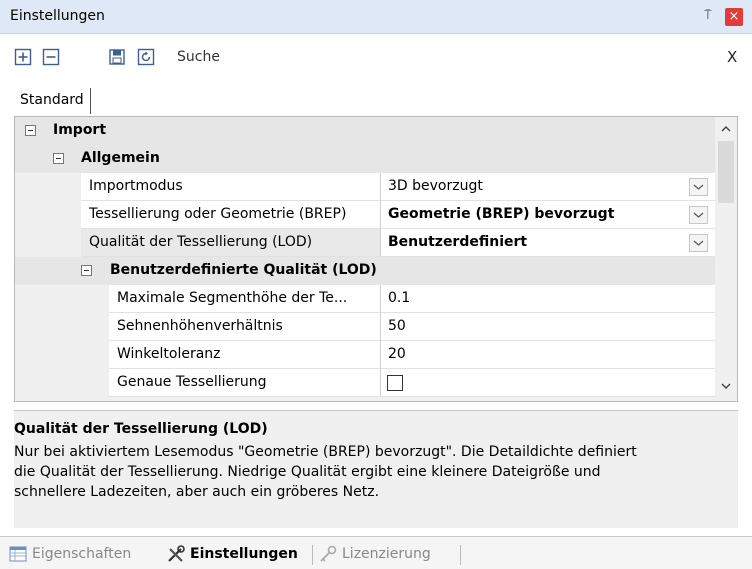 The width and height of the screenshot is (752, 569). What do you see at coordinates (23, 57) in the screenshot?
I see `expand-all-icon` at bounding box center [23, 57].